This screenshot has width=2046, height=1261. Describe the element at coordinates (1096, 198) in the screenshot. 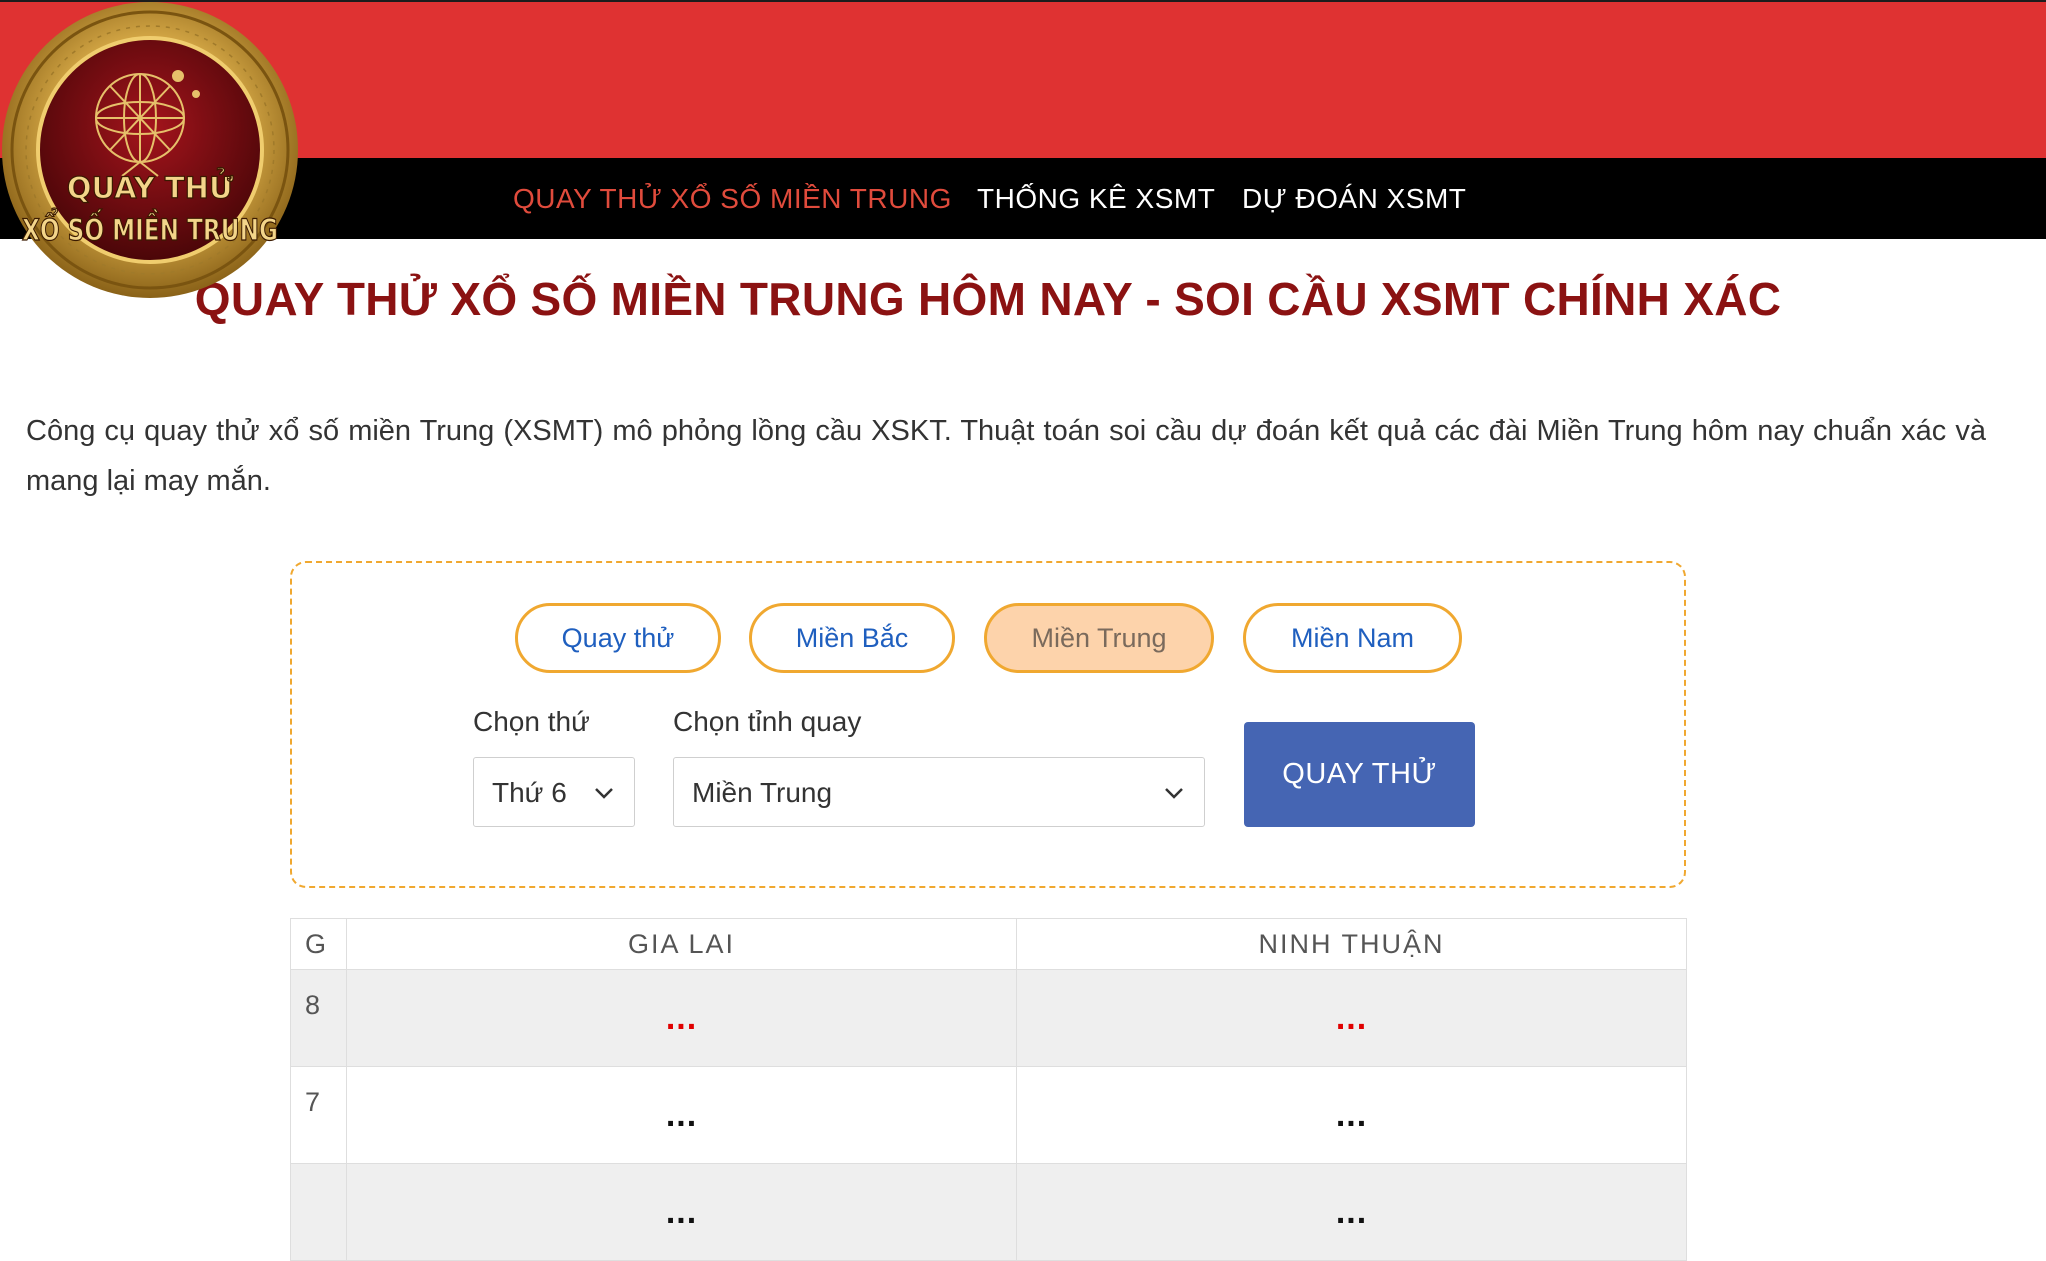

I see `nav-item-thong-ke-xsmt: THỐNG KÊ XSMT` at that location.